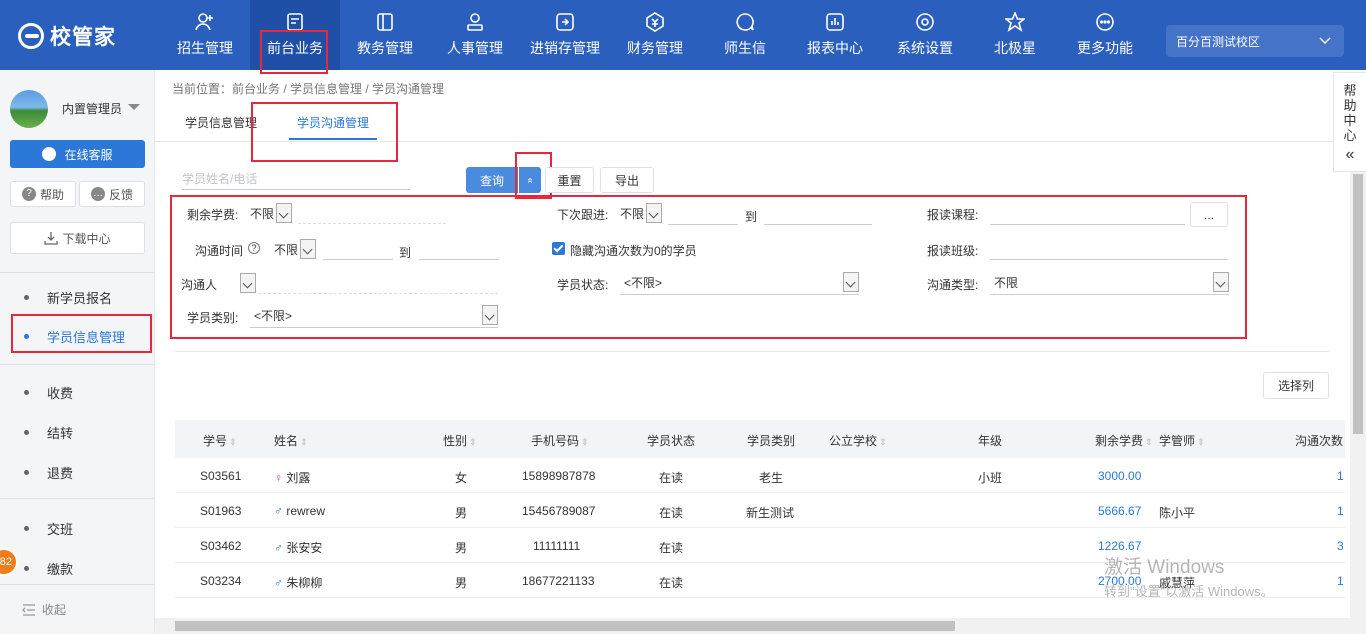 This screenshot has width=1366, height=634. What do you see at coordinates (565, 35) in the screenshot?
I see `nav-item-inventory: 进销存管理` at bounding box center [565, 35].